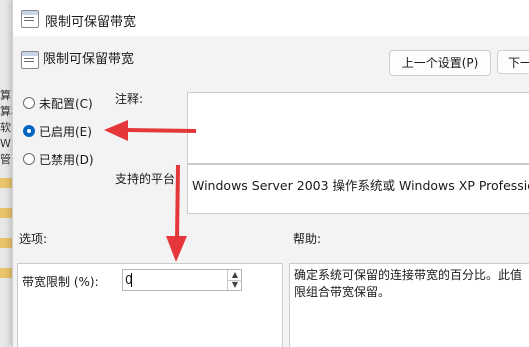  Describe the element at coordinates (150, 191) in the screenshot. I see `annotation-overlay` at that location.